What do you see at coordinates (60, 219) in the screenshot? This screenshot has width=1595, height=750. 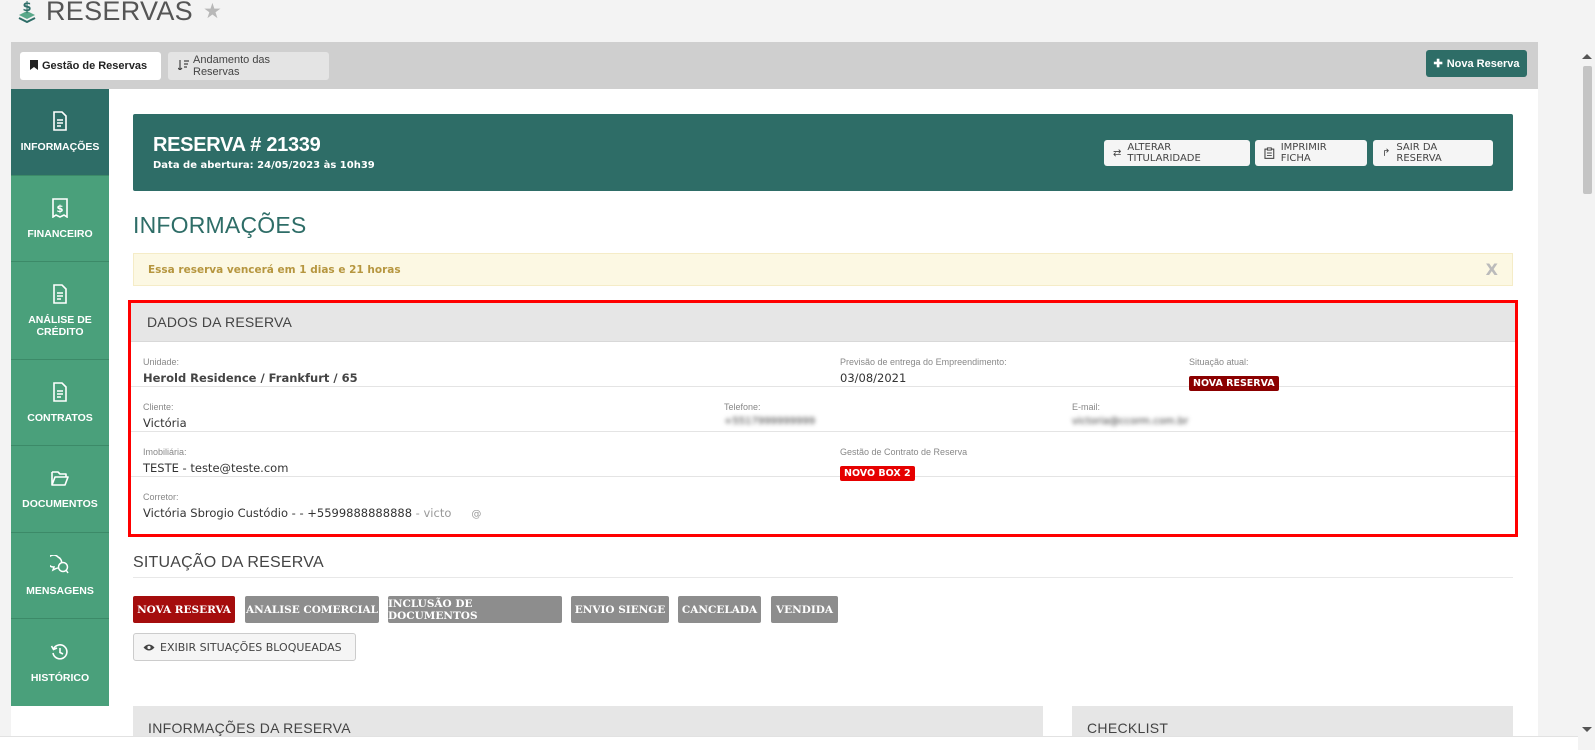 I see `sidebar-item-financeiro: $ FINANCEIRO` at bounding box center [60, 219].